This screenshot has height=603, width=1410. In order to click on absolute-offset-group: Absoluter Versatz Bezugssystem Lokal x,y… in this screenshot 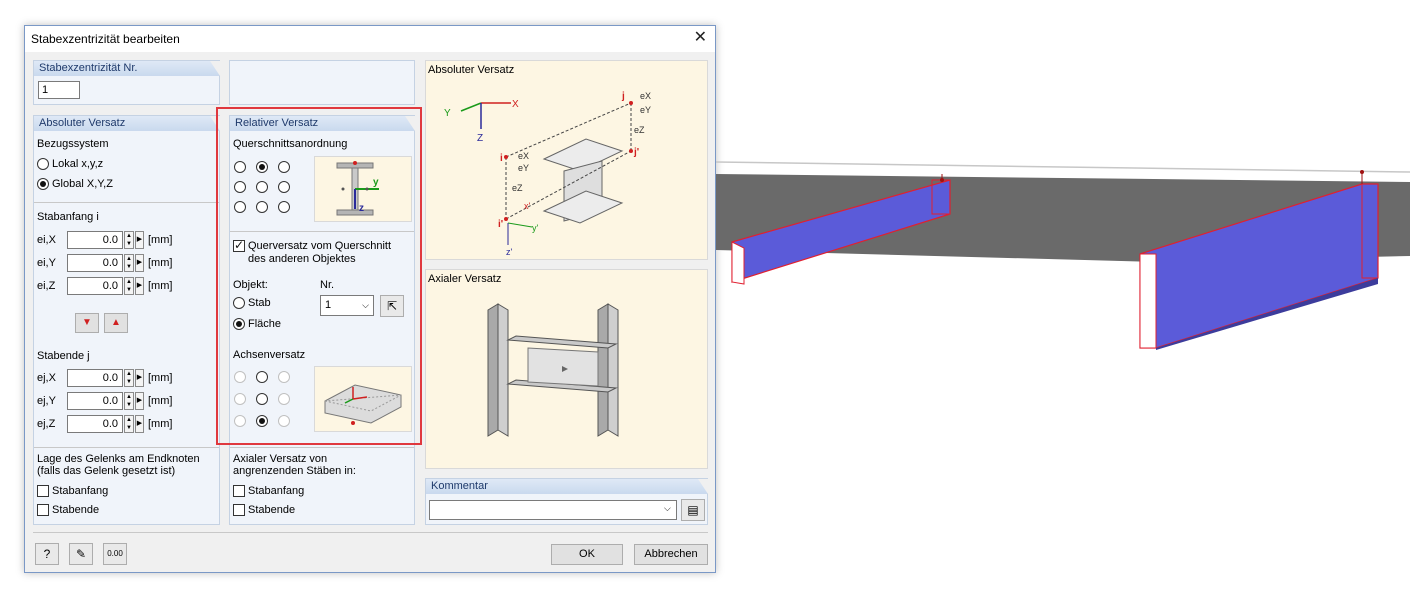, I will do `click(126, 320)`.